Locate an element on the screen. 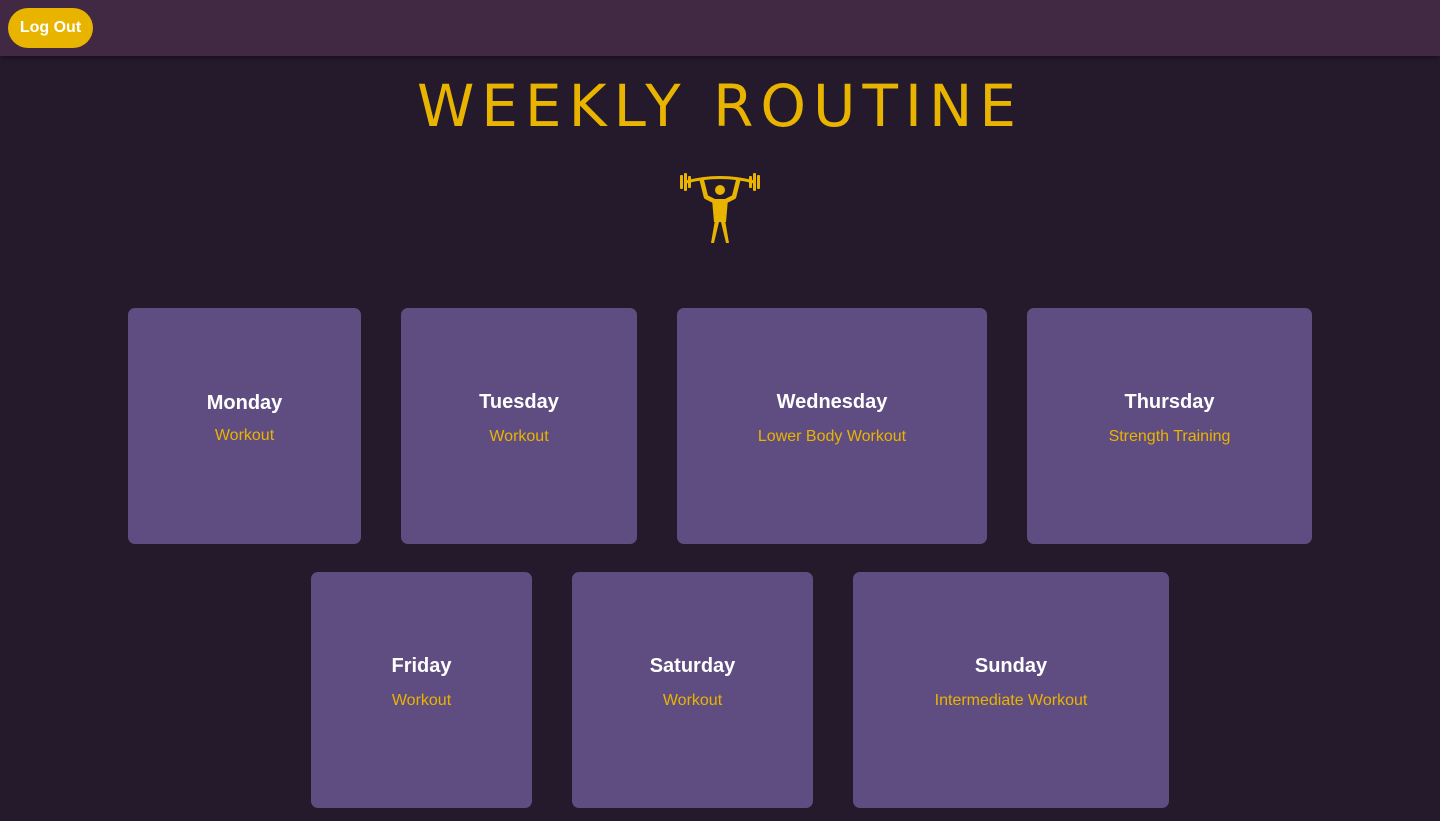  day-name: Monday is located at coordinates (244, 403).